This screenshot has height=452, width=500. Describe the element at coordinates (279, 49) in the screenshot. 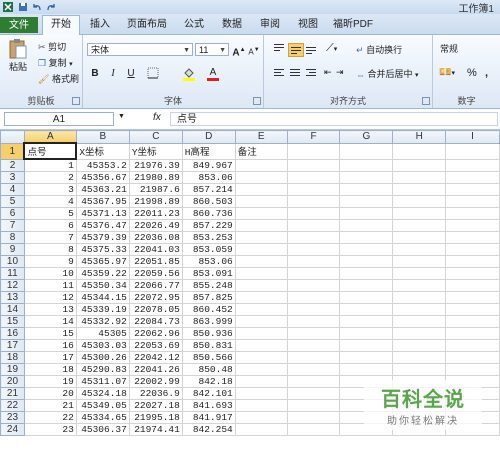

I see `align-top-button` at that location.